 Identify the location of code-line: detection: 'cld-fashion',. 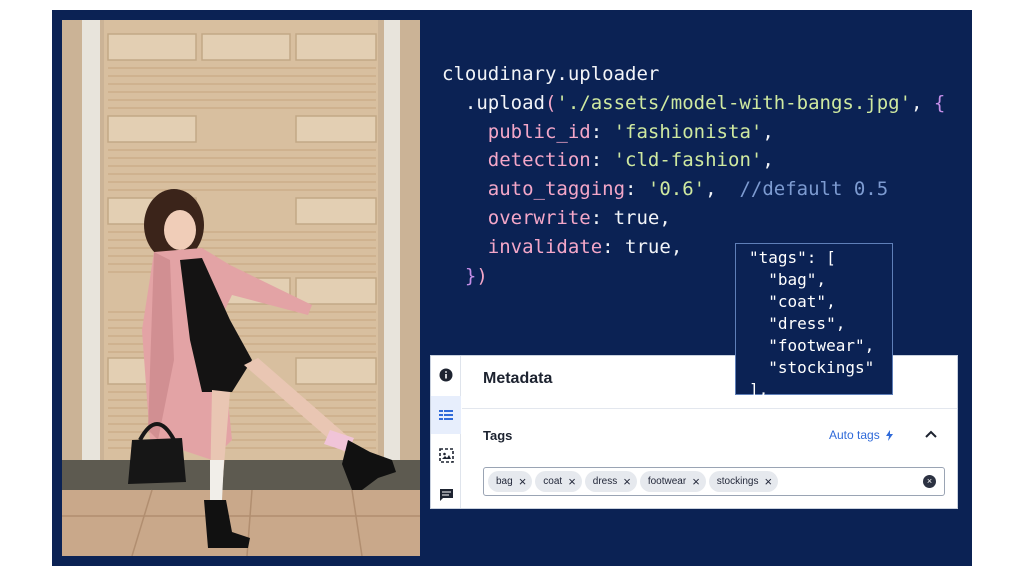
(702, 160).